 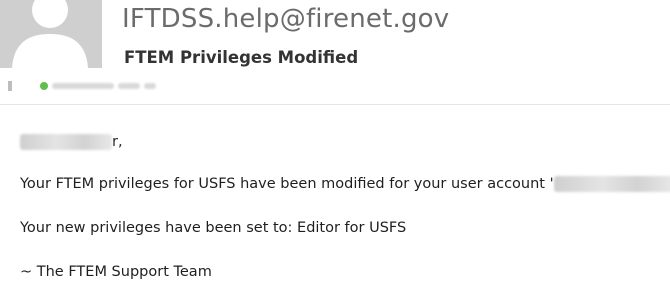 What do you see at coordinates (44, 86) in the screenshot?
I see `presence-dot-icon` at bounding box center [44, 86].